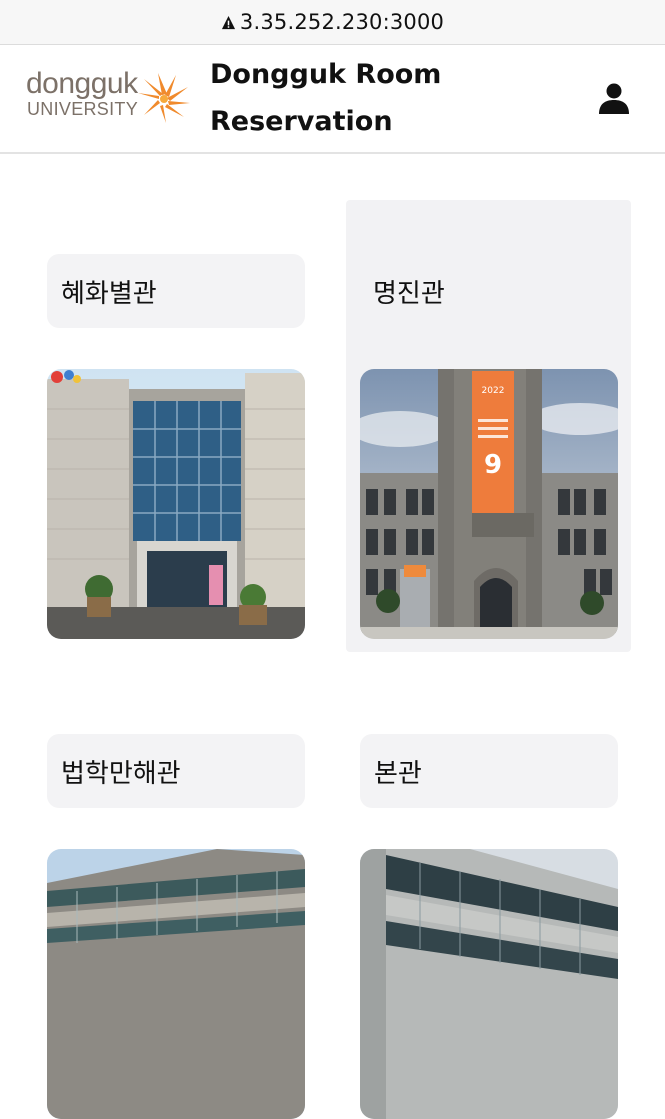 The image size is (665, 1119). I want to click on dongguk-logo: dongguk UNIVERSITY, so click(110, 97).